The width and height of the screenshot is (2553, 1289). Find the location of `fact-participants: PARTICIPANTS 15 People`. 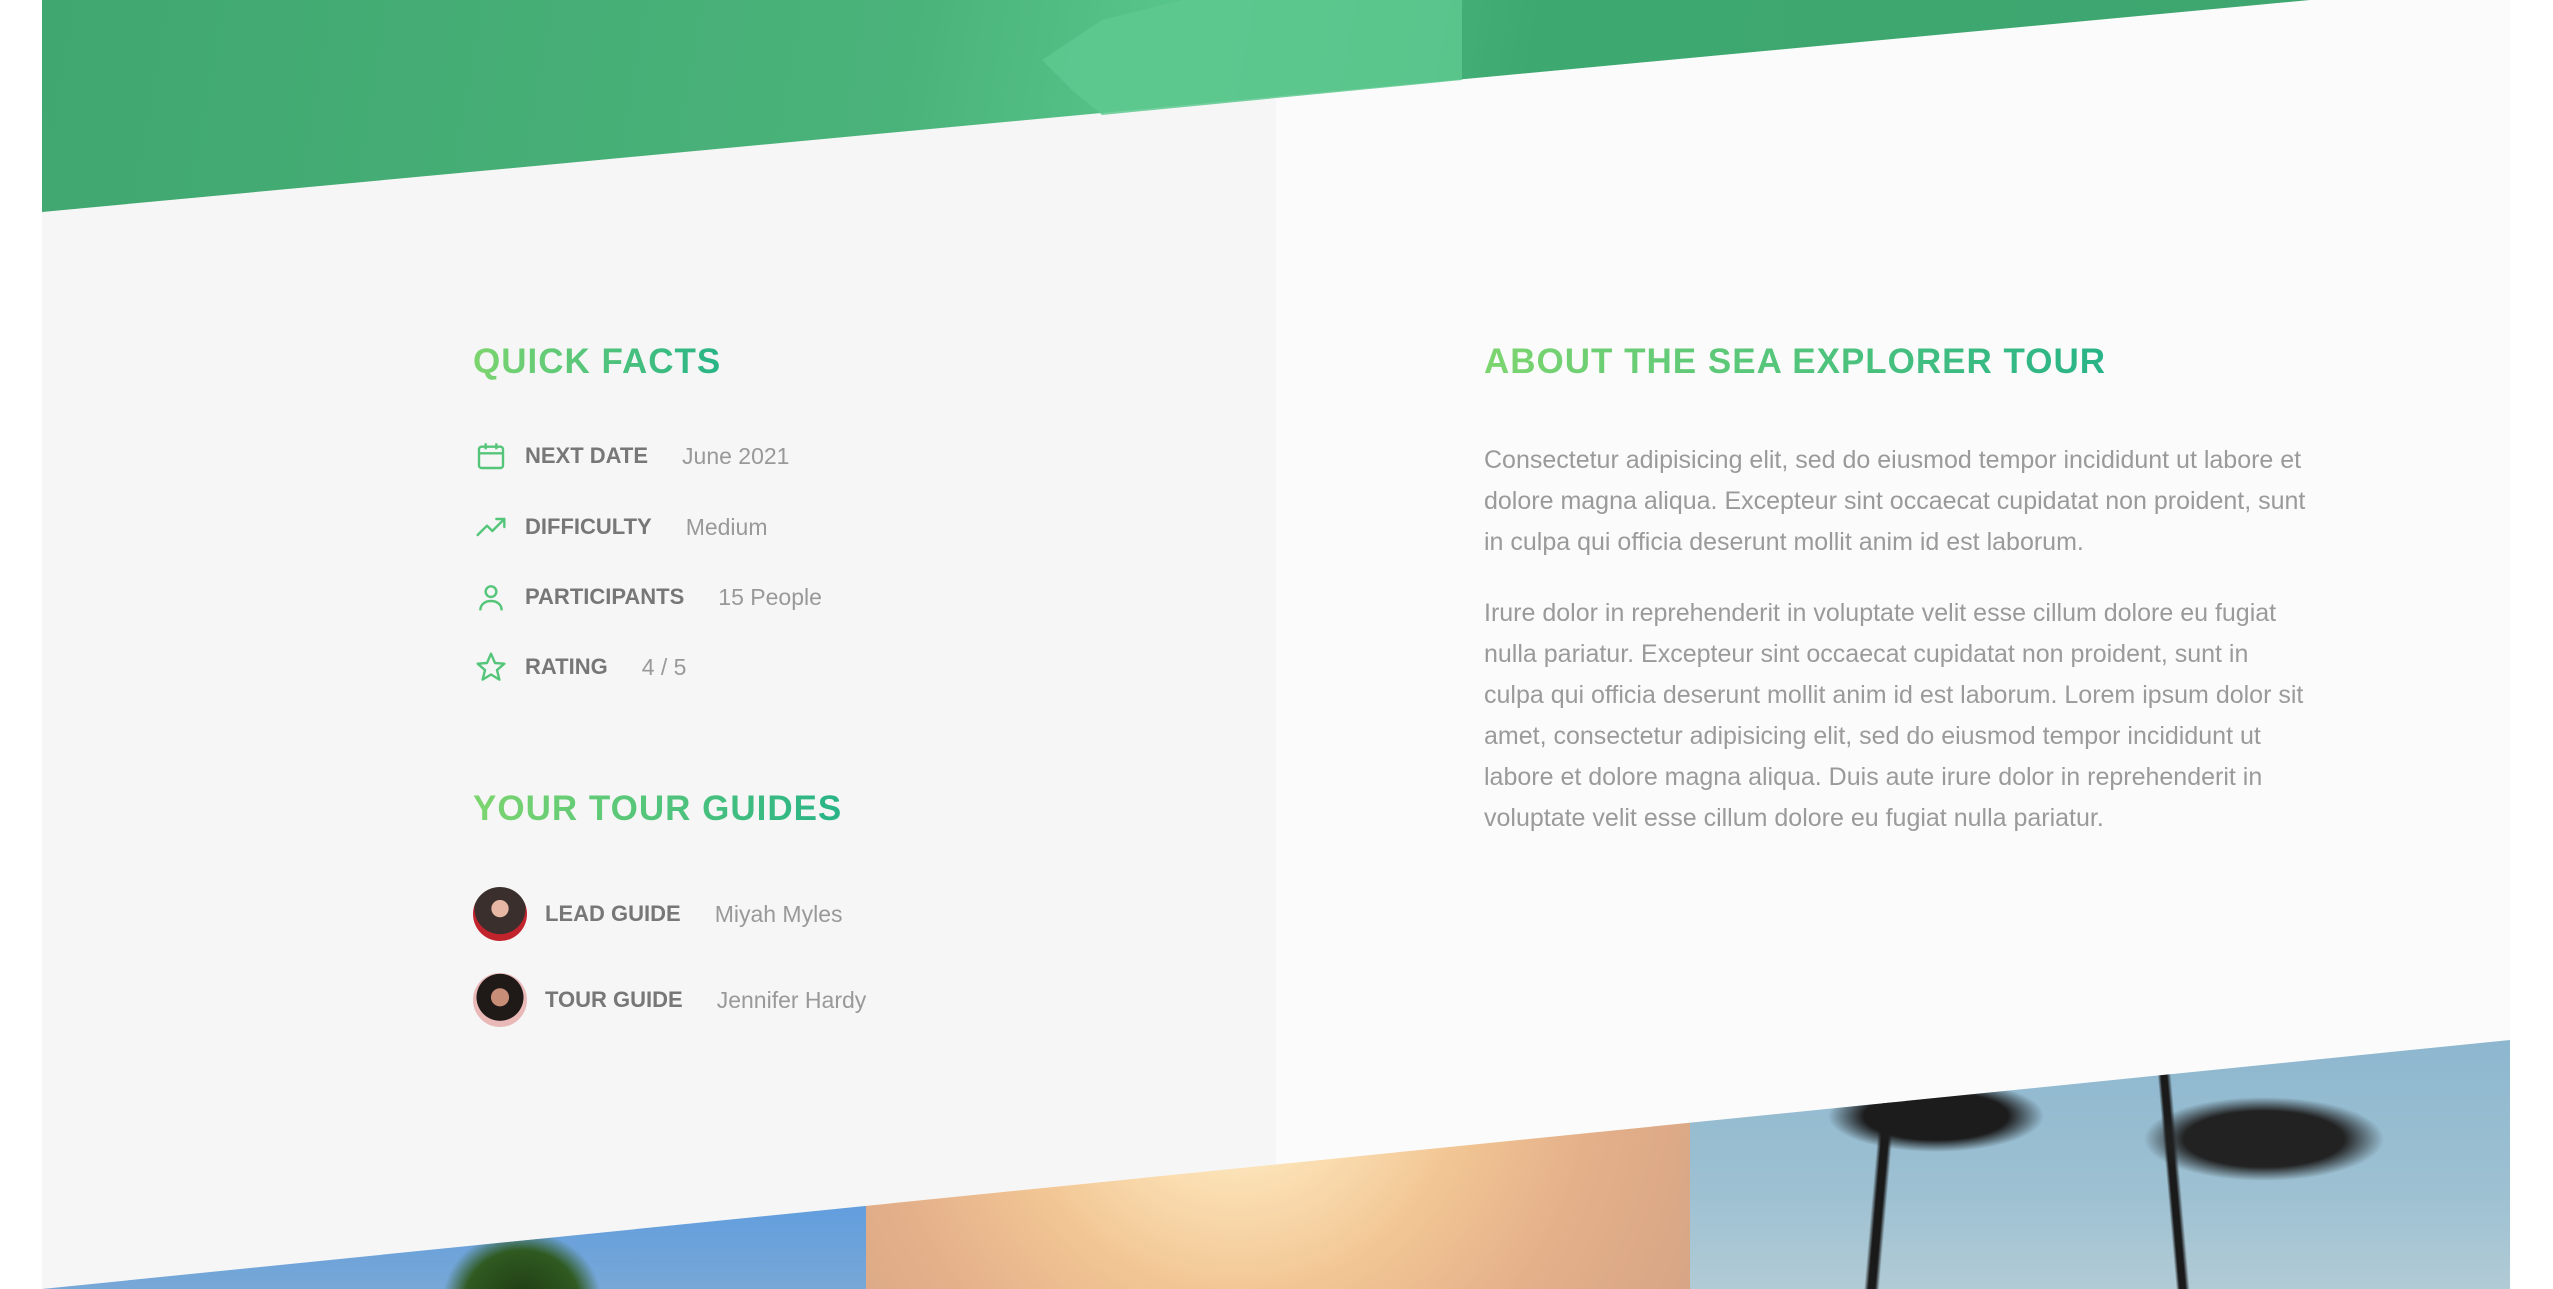

fact-participants: PARTICIPANTS 15 People is located at coordinates (647, 597).